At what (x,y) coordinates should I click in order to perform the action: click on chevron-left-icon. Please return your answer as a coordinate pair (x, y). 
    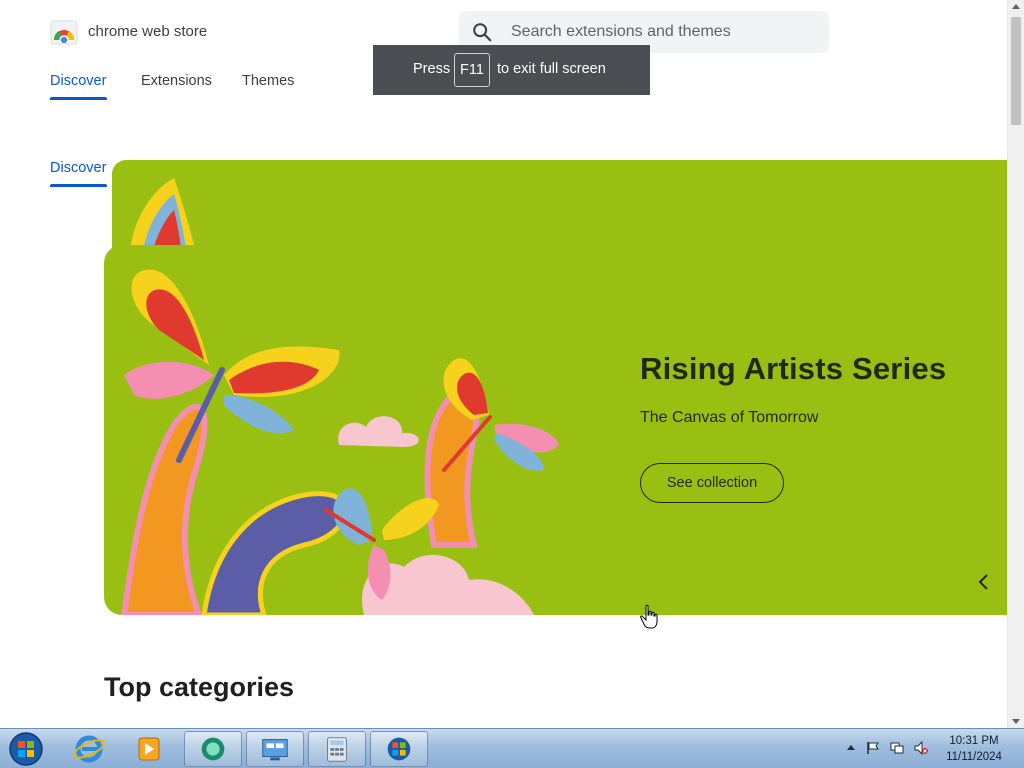
    Looking at the image, I should click on (984, 582).